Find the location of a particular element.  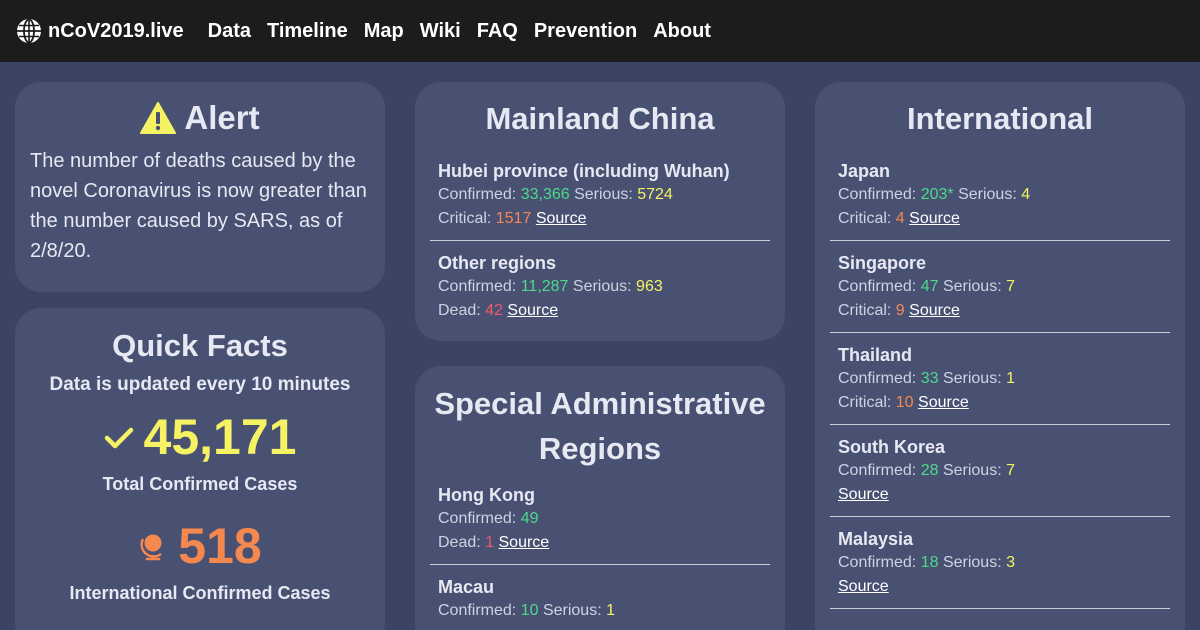

region-name: Hong Kong is located at coordinates (486, 495).